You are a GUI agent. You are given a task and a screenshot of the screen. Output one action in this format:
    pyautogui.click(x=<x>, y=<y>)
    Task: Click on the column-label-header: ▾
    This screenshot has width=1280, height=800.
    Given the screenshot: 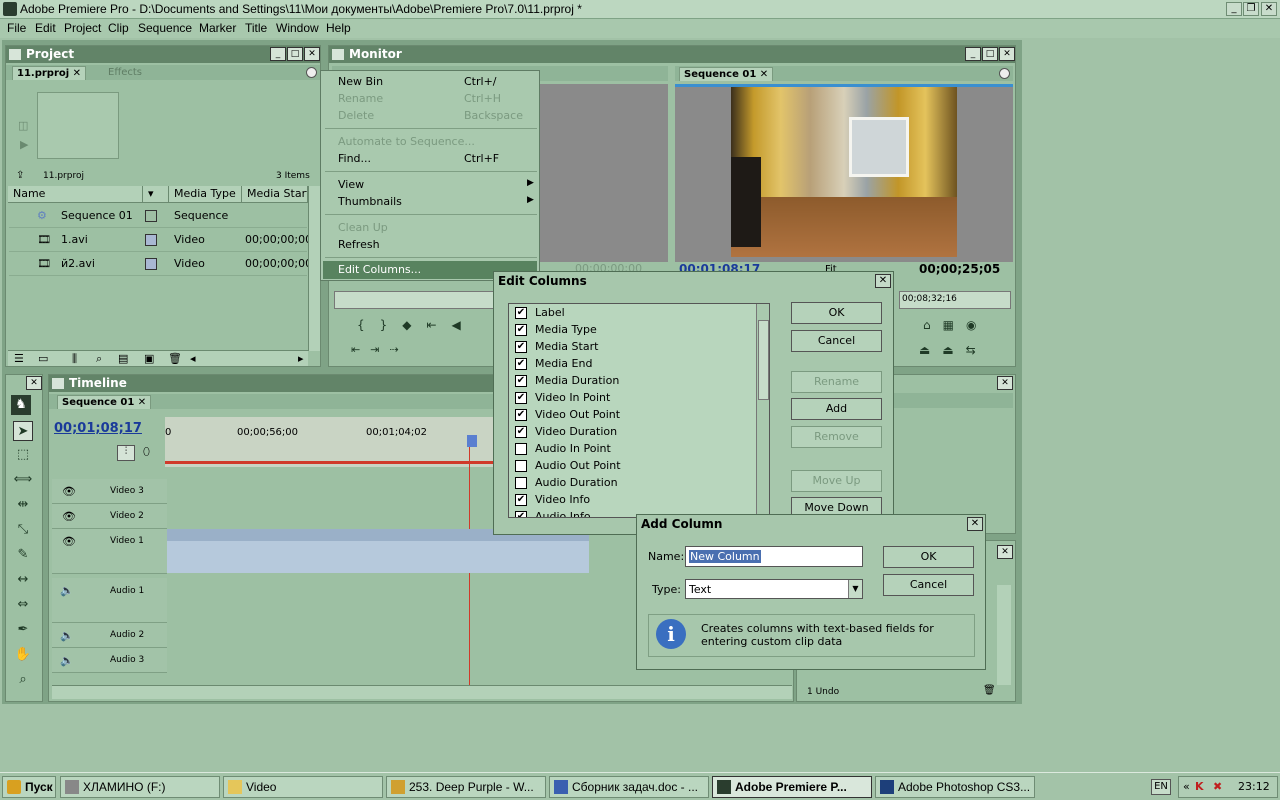 What is the action you would take?
    pyautogui.click(x=156, y=194)
    